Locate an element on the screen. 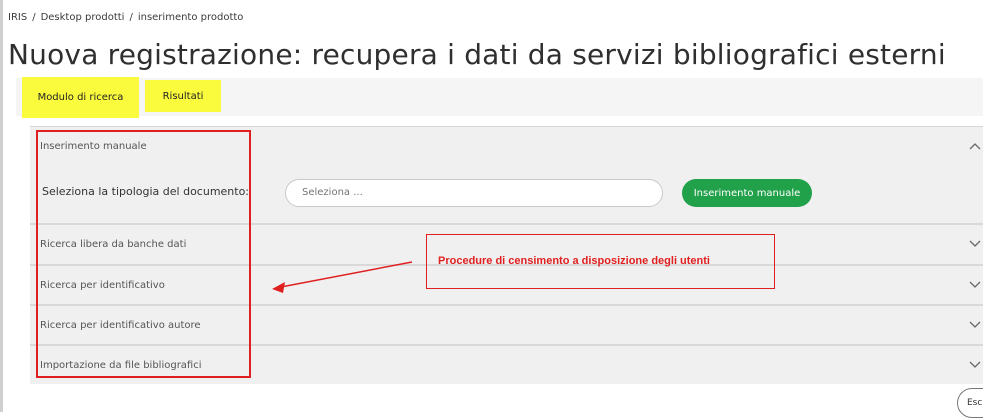 The width and height of the screenshot is (983, 418). esc-button: Esc is located at coordinates (970, 403).